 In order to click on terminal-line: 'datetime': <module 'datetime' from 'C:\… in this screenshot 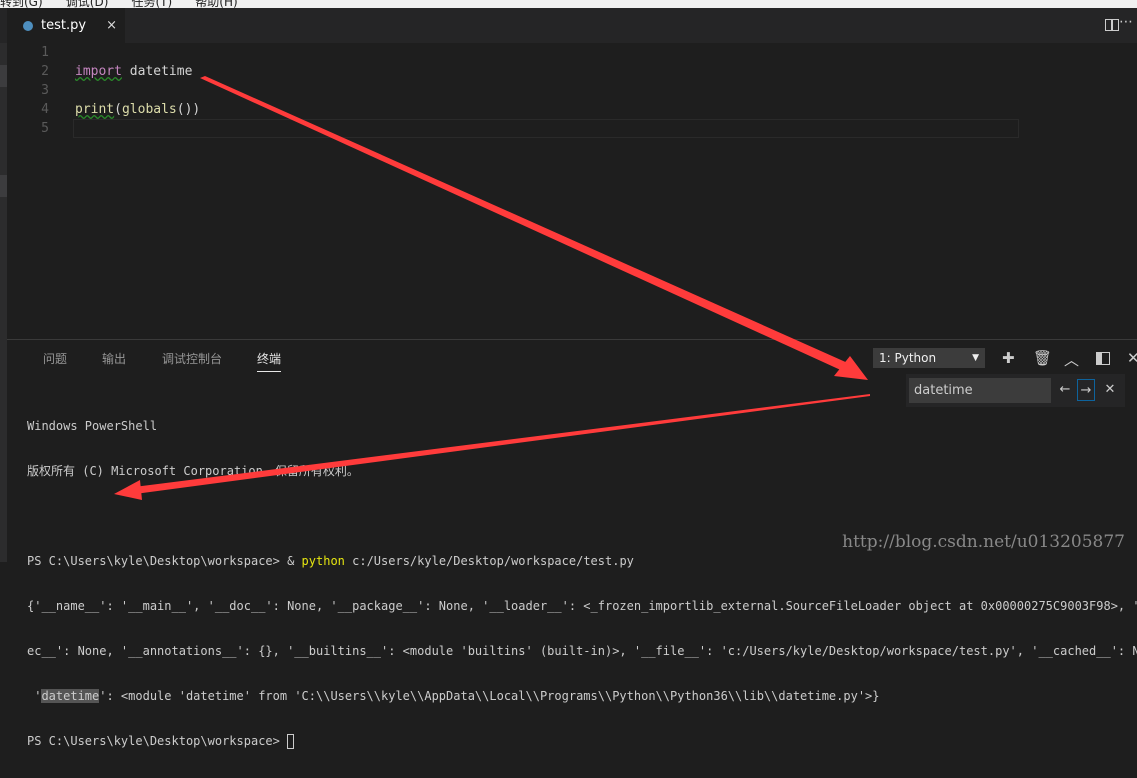, I will do `click(582, 696)`.